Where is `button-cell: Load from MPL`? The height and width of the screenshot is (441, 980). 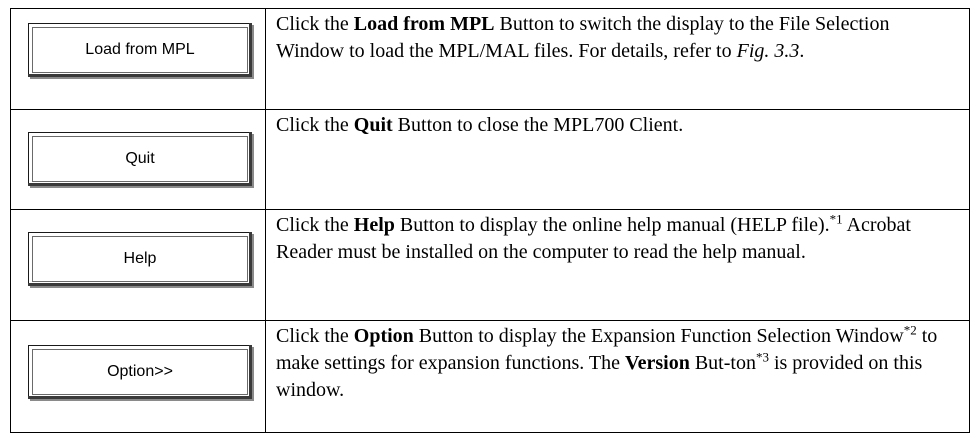 button-cell: Load from MPL is located at coordinates (138, 59).